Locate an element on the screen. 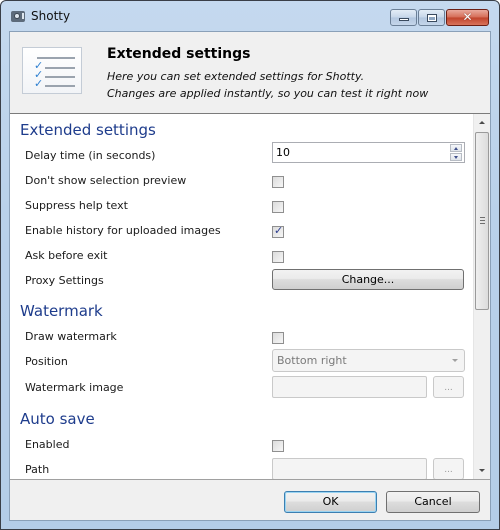 The width and height of the screenshot is (500, 530). scroll-thumb is located at coordinates (482, 221).